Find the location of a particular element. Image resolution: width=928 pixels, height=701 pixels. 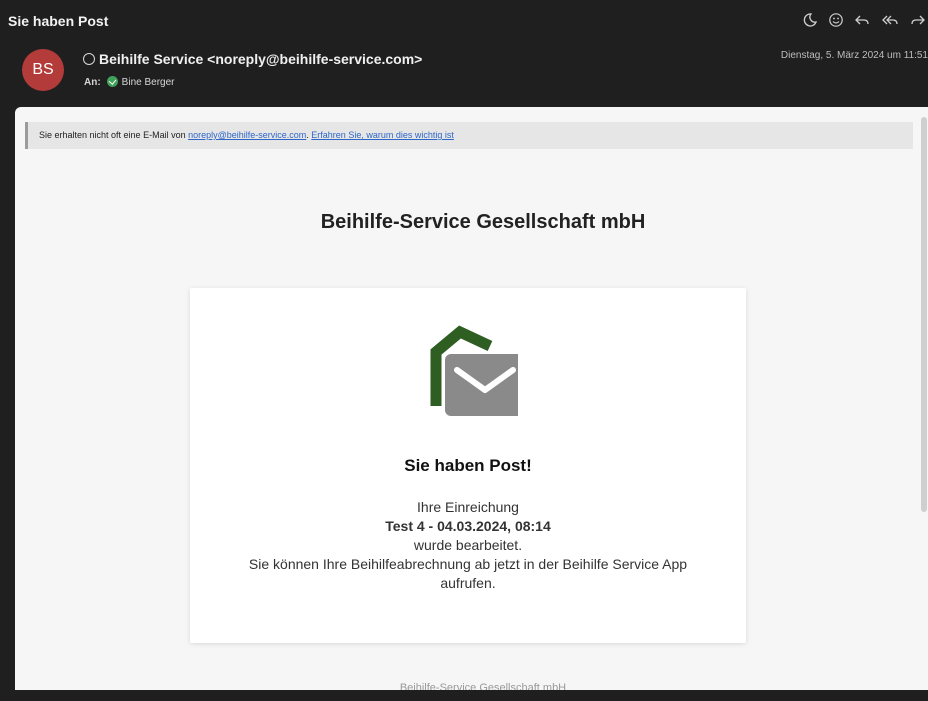

body-line-1: Ihre Einreichung is located at coordinates (468, 507).